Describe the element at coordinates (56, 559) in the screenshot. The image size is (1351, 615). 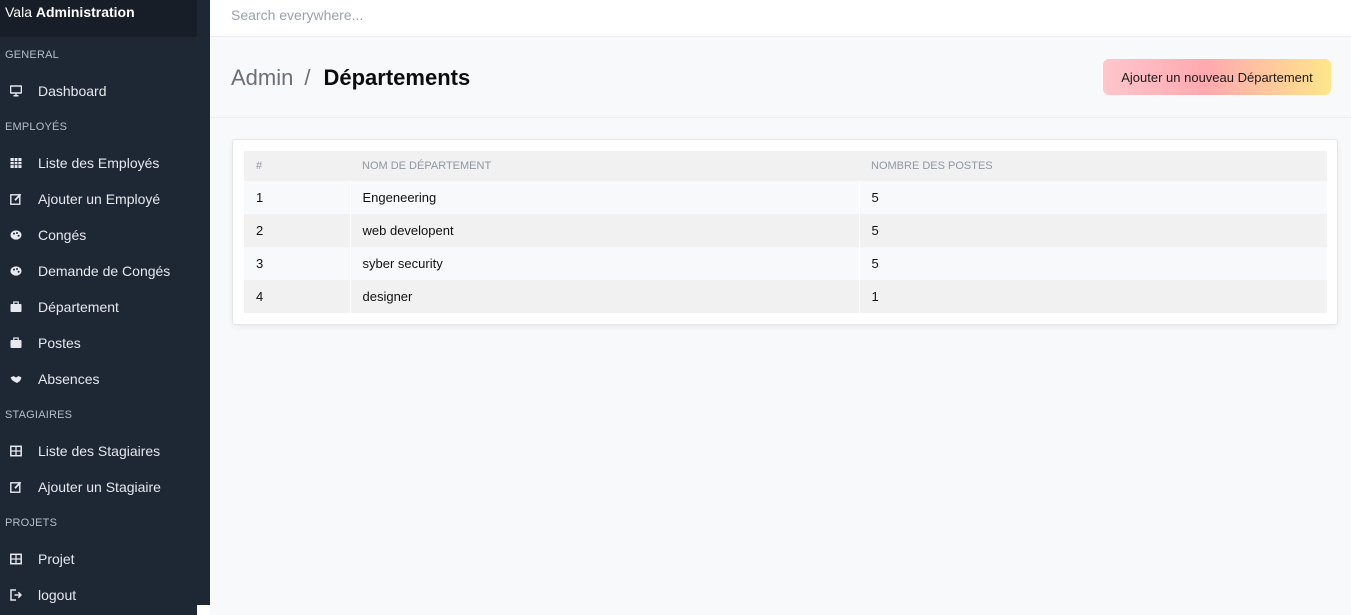
I see `sidebar-item-label: Projet` at that location.